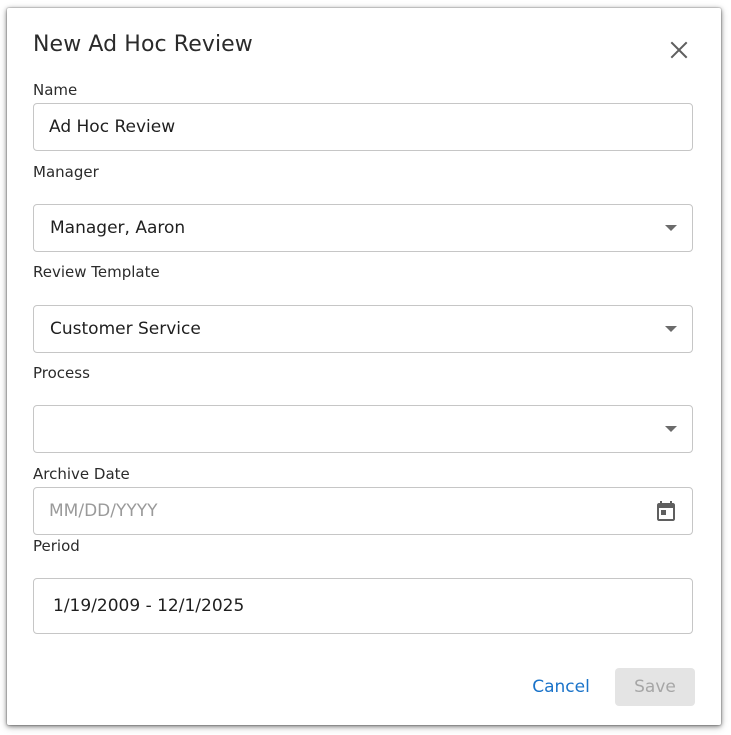 Image resolution: width=731 pixels, height=735 pixels. What do you see at coordinates (339, 511) in the screenshot?
I see `archive-date-input` at bounding box center [339, 511].